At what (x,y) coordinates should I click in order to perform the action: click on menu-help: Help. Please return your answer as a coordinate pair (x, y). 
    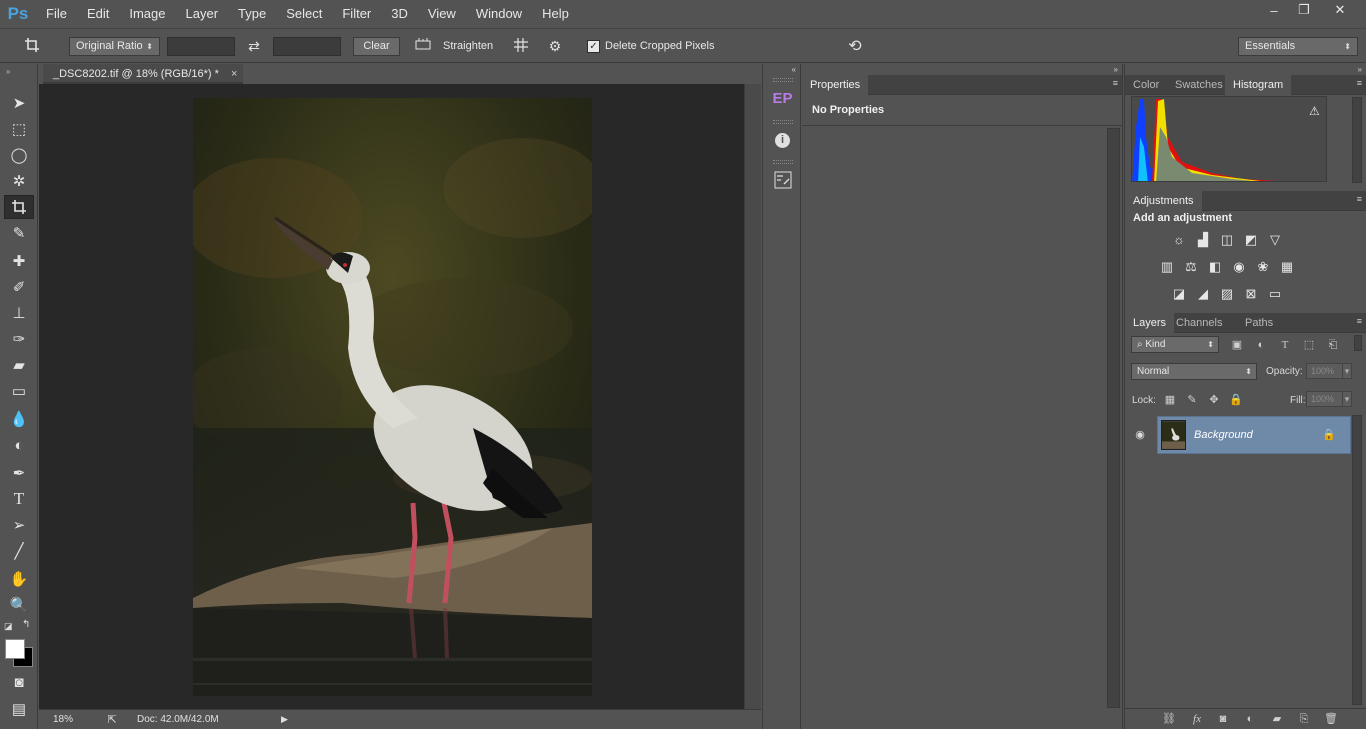
    Looking at the image, I should click on (555, 14).